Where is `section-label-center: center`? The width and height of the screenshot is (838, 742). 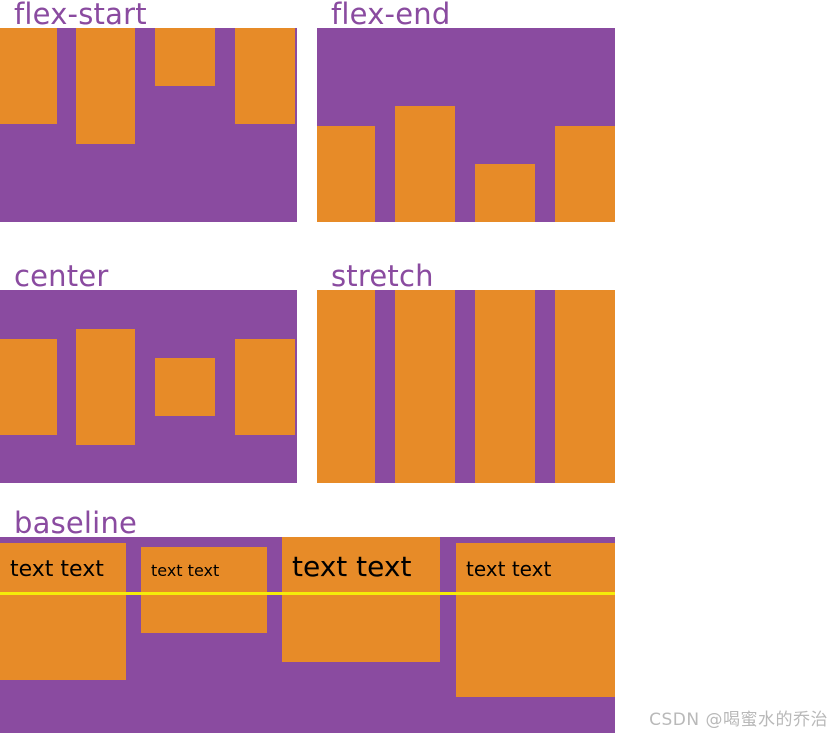 section-label-center: center is located at coordinates (61, 276).